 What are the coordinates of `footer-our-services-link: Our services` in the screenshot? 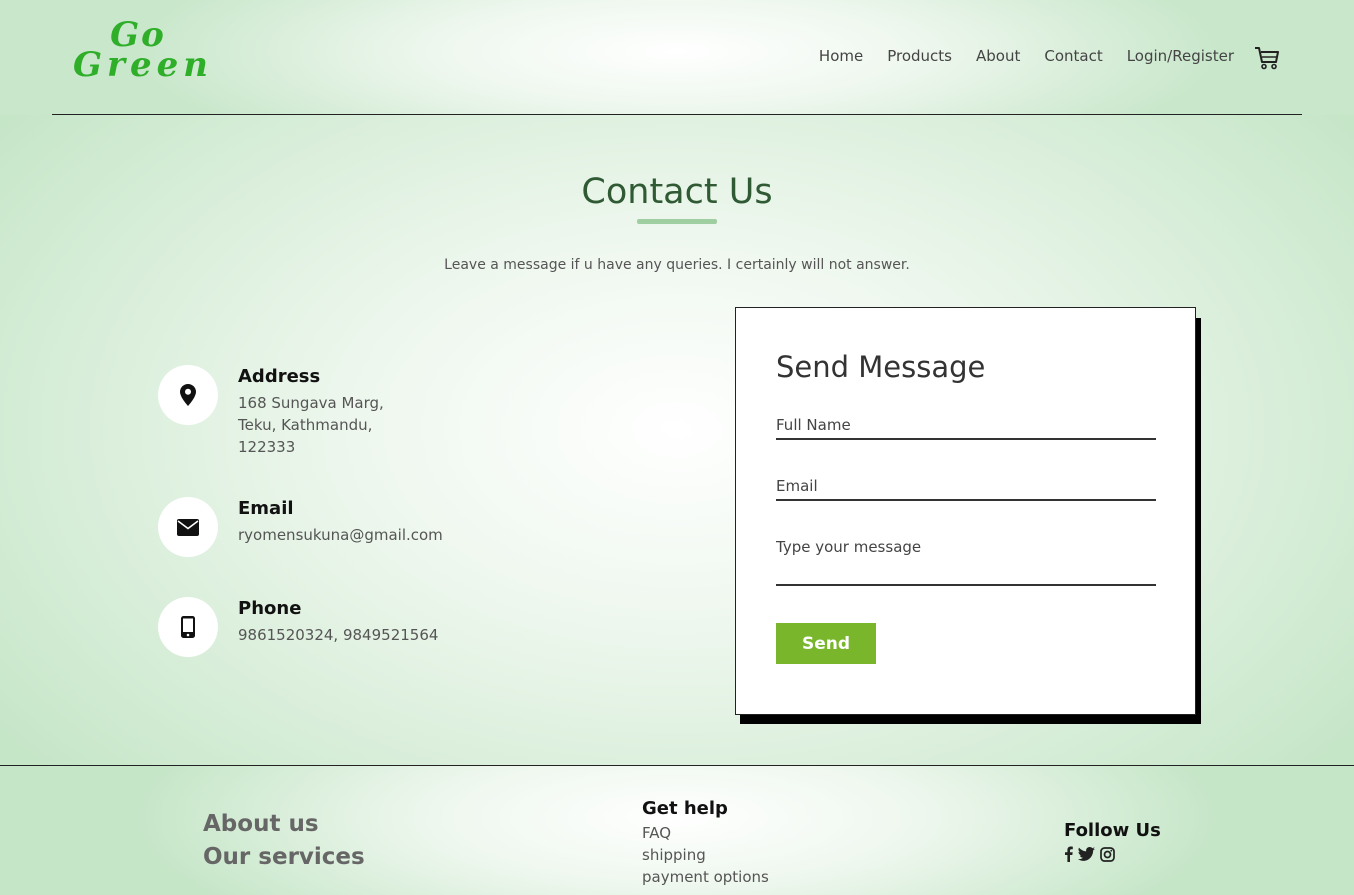 It's located at (284, 857).